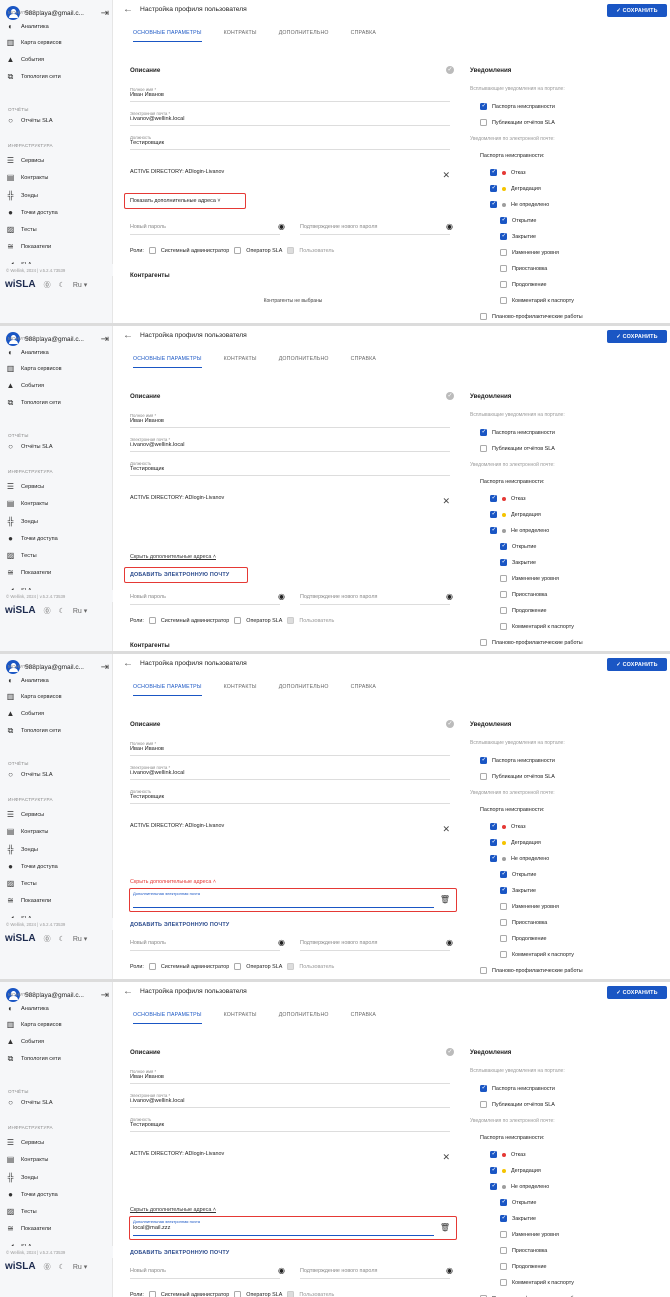 The height and width of the screenshot is (1297, 670). Describe the element at coordinates (529, 906) in the screenshot. I see `notification-option: Изменение уровня` at that location.